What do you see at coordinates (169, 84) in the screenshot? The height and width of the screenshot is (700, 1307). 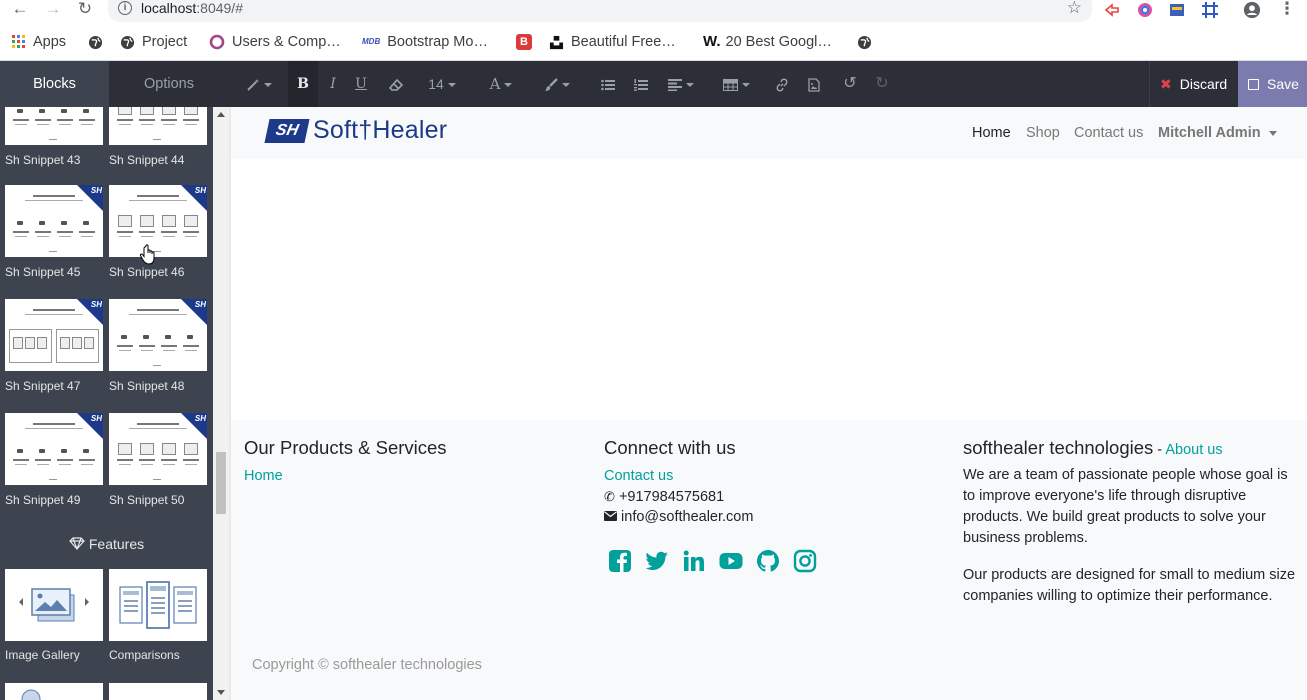 I see `tab-options: Options` at bounding box center [169, 84].